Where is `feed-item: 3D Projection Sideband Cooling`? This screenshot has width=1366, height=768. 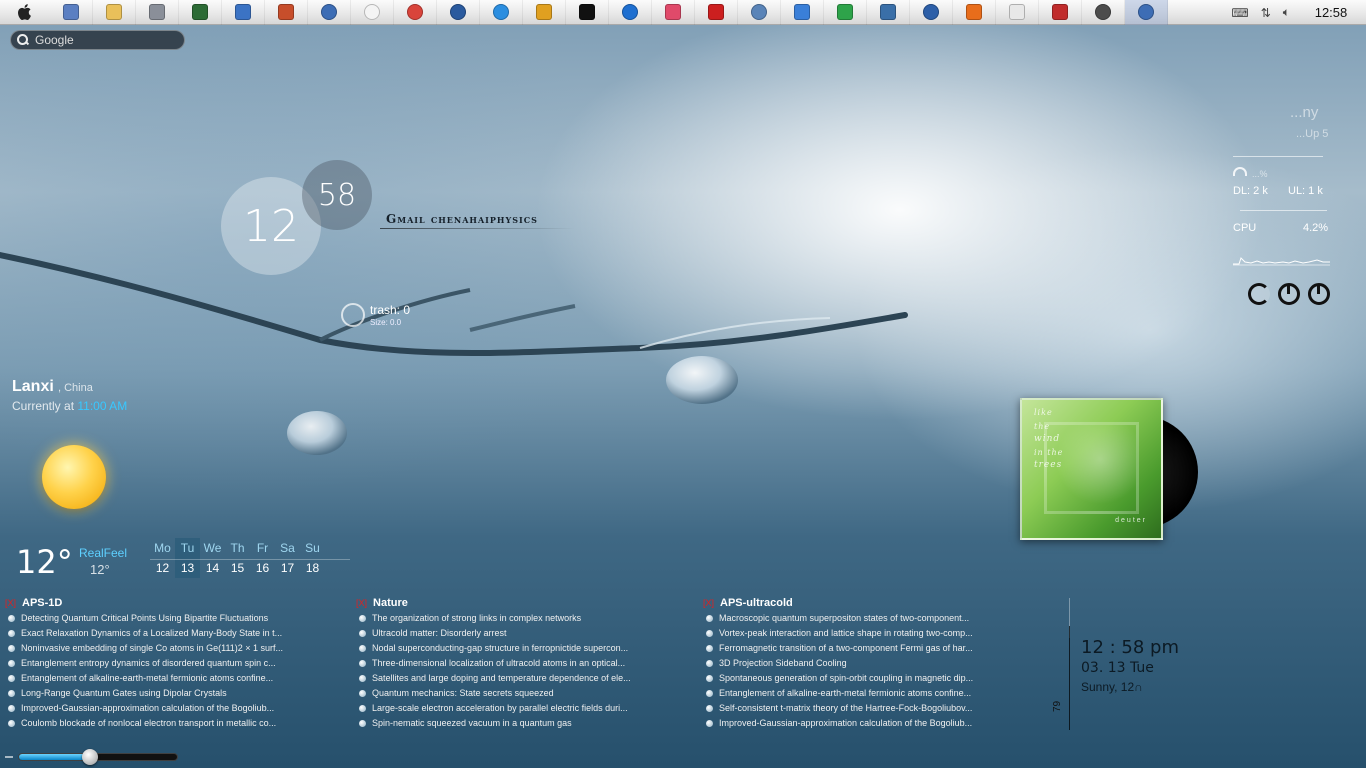
feed-item: 3D Projection Sideband Cooling is located at coordinates (859, 663).